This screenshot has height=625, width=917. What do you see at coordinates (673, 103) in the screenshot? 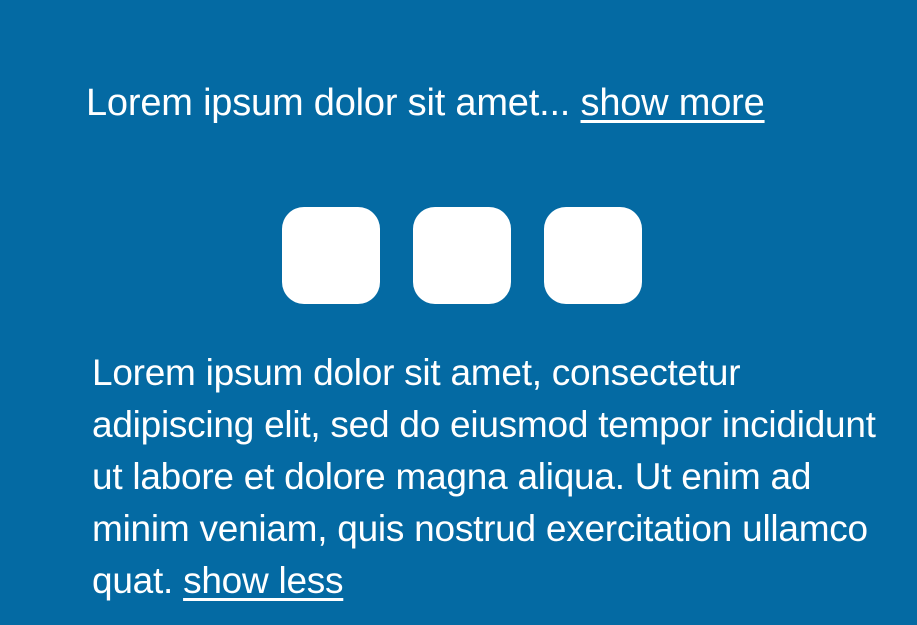
I see `show-more-link: show more` at bounding box center [673, 103].